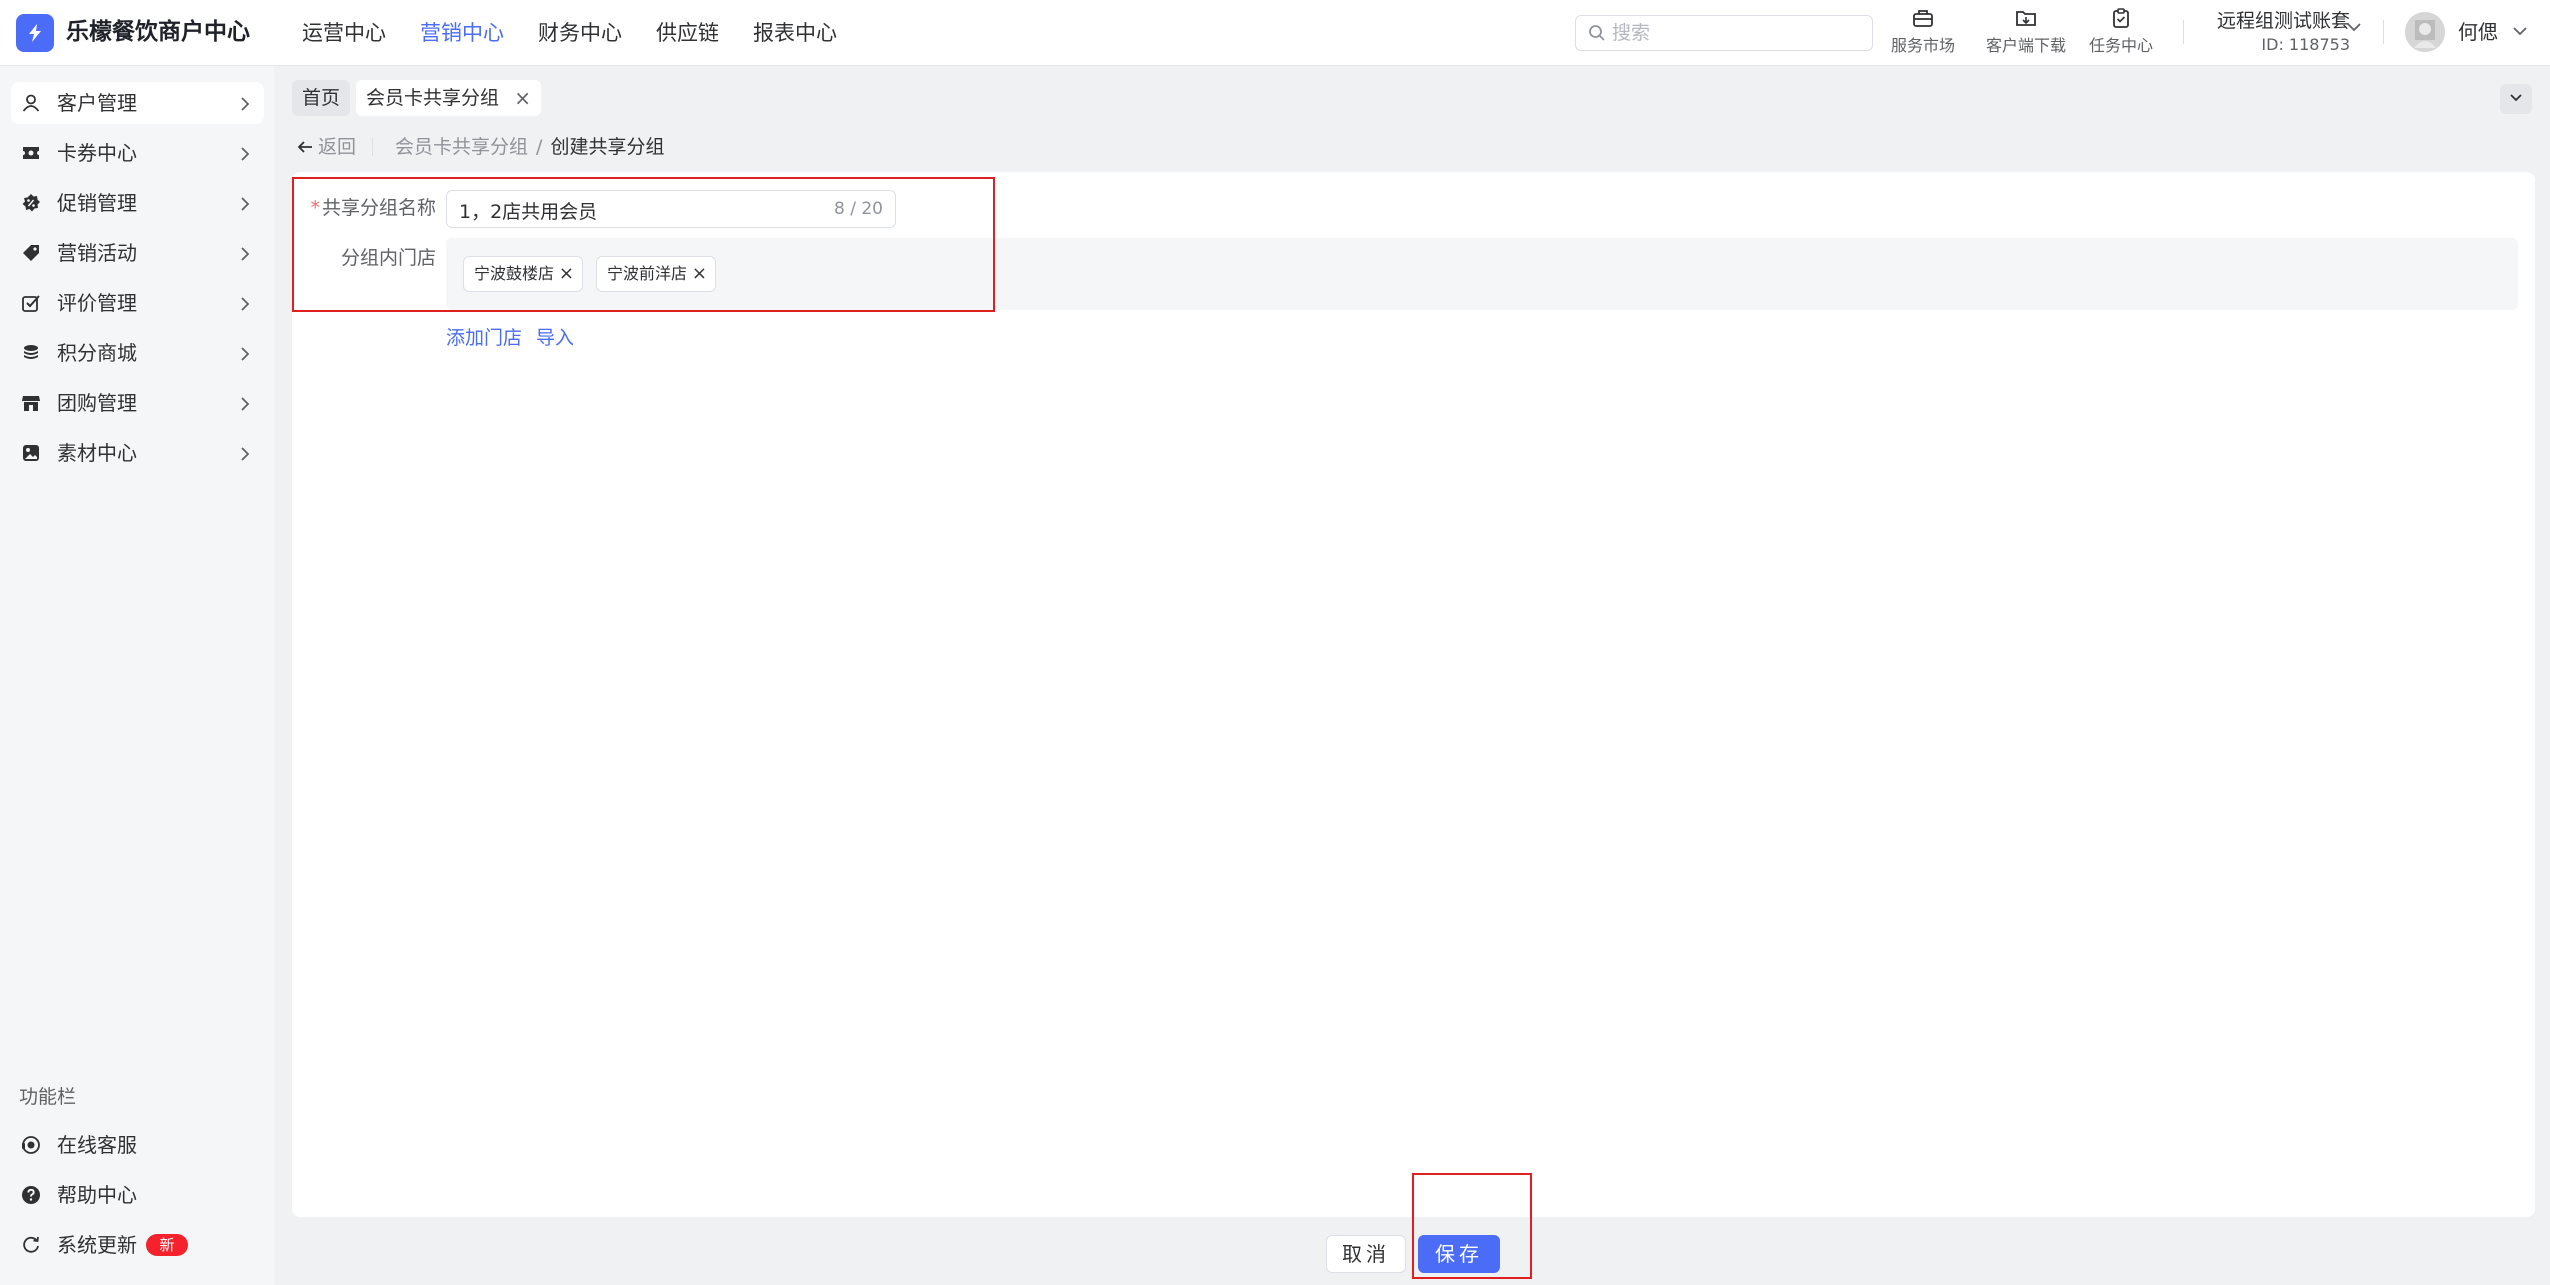 Image resolution: width=2550 pixels, height=1285 pixels. Describe the element at coordinates (304, 147) in the screenshot. I see `arrow-left-icon` at that location.